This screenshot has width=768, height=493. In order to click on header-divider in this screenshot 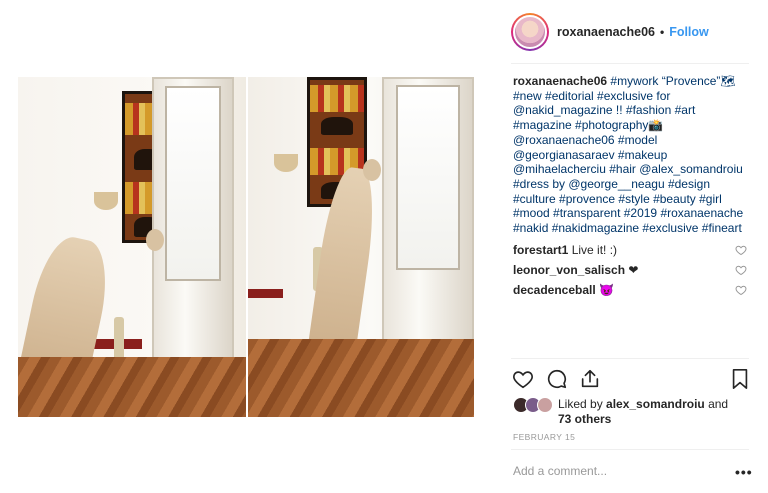, I will do `click(630, 63)`.